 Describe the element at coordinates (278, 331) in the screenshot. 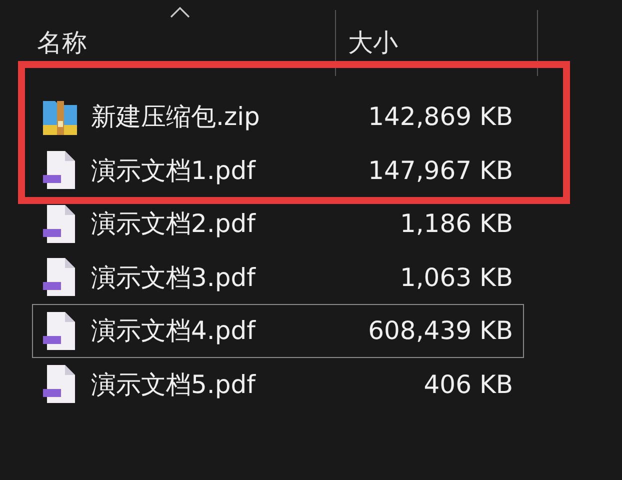

I see `file-row: 演示文档4.pdf 608,439 KB` at that location.